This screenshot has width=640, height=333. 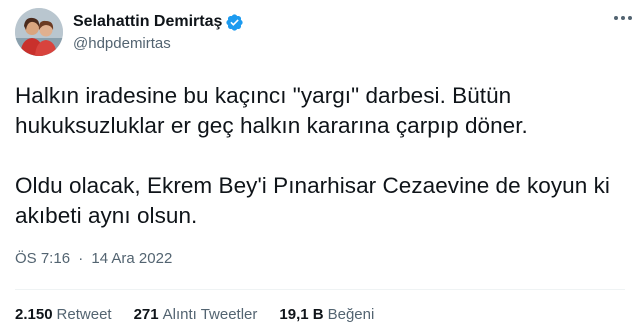 I want to click on divider, so click(x=320, y=289).